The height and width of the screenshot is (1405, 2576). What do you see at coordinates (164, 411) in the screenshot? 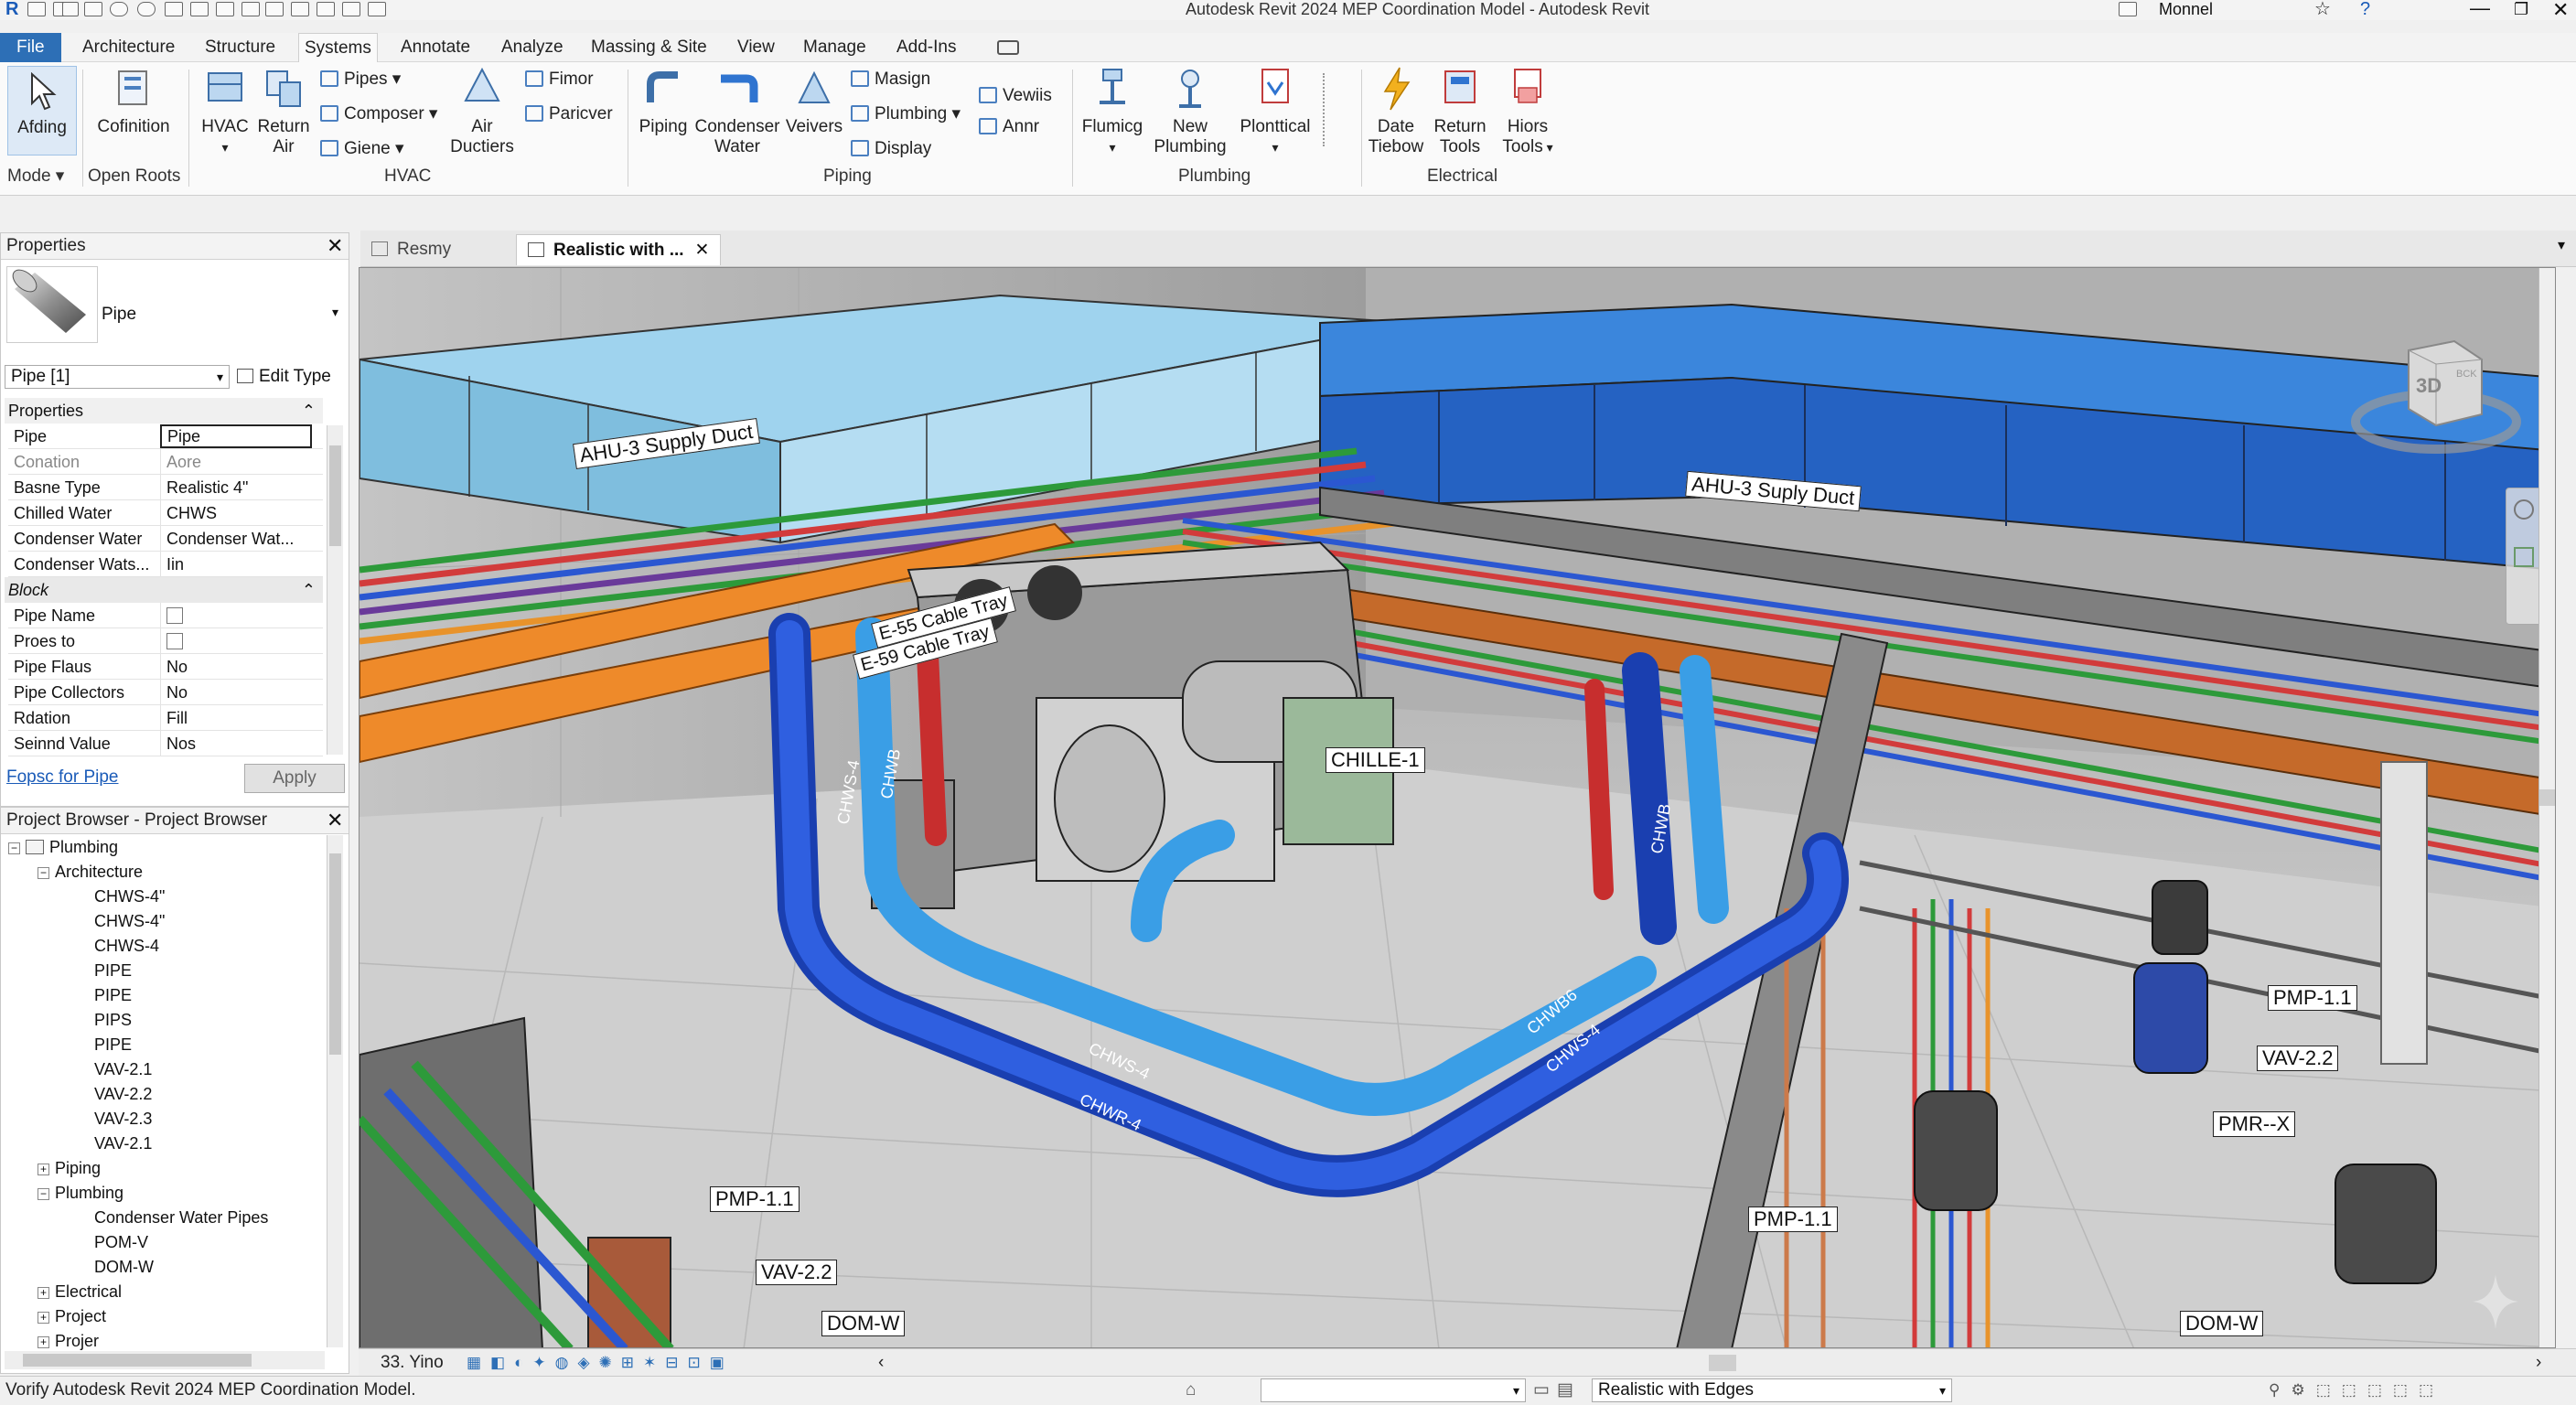
I see `section-properties: Properties ⌃` at bounding box center [164, 411].